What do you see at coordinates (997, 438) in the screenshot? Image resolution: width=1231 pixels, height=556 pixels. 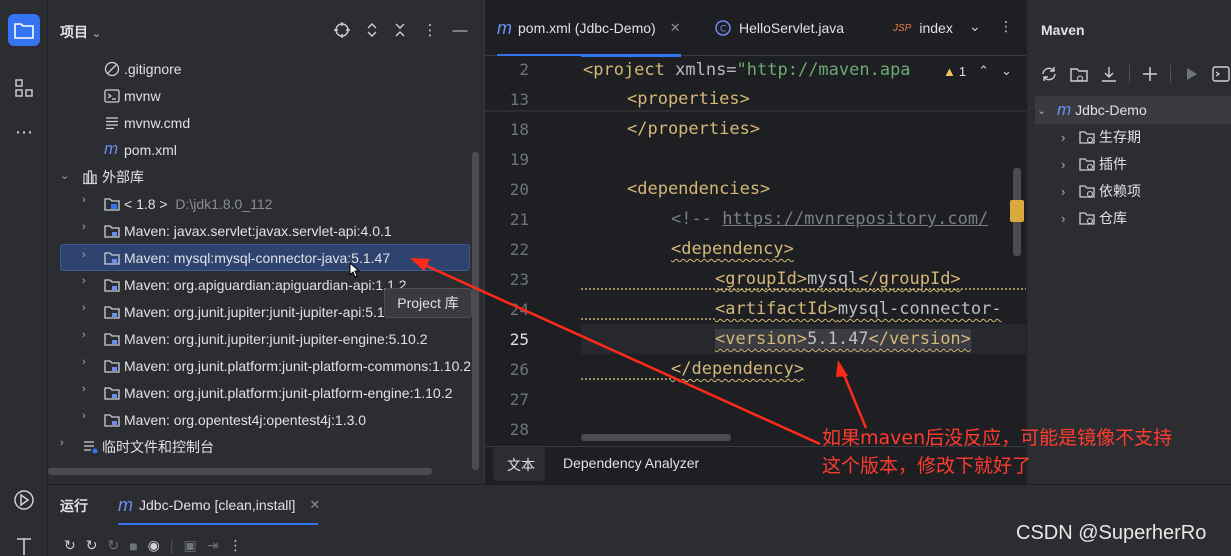 I see `annotation-line: 如果maven后没反应，可能是镜像不支持` at bounding box center [997, 438].